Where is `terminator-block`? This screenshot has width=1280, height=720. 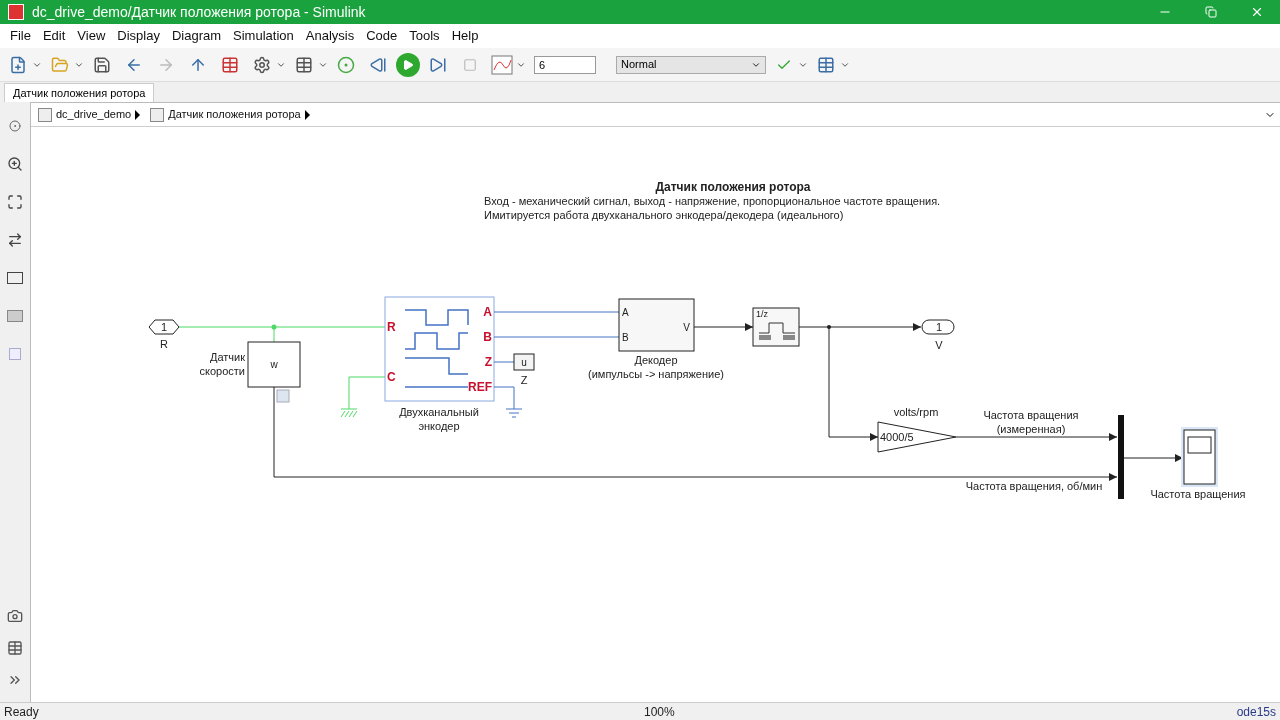 terminator-block is located at coordinates (524, 362).